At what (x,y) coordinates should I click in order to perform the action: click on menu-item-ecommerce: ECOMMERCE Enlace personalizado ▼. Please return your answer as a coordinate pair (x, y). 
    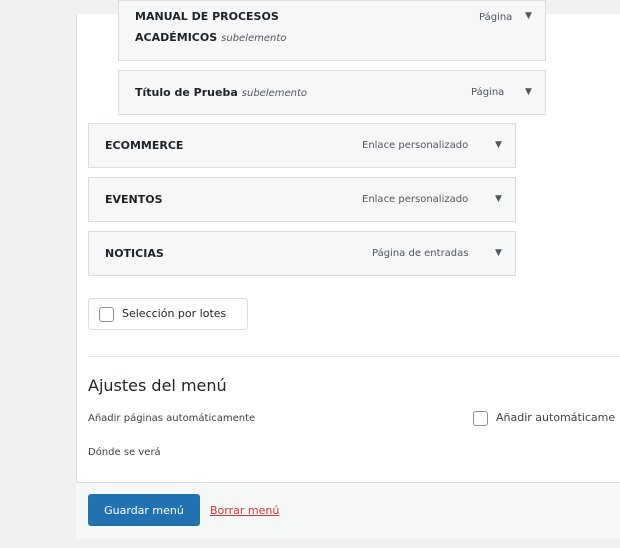
    Looking at the image, I should click on (302, 145).